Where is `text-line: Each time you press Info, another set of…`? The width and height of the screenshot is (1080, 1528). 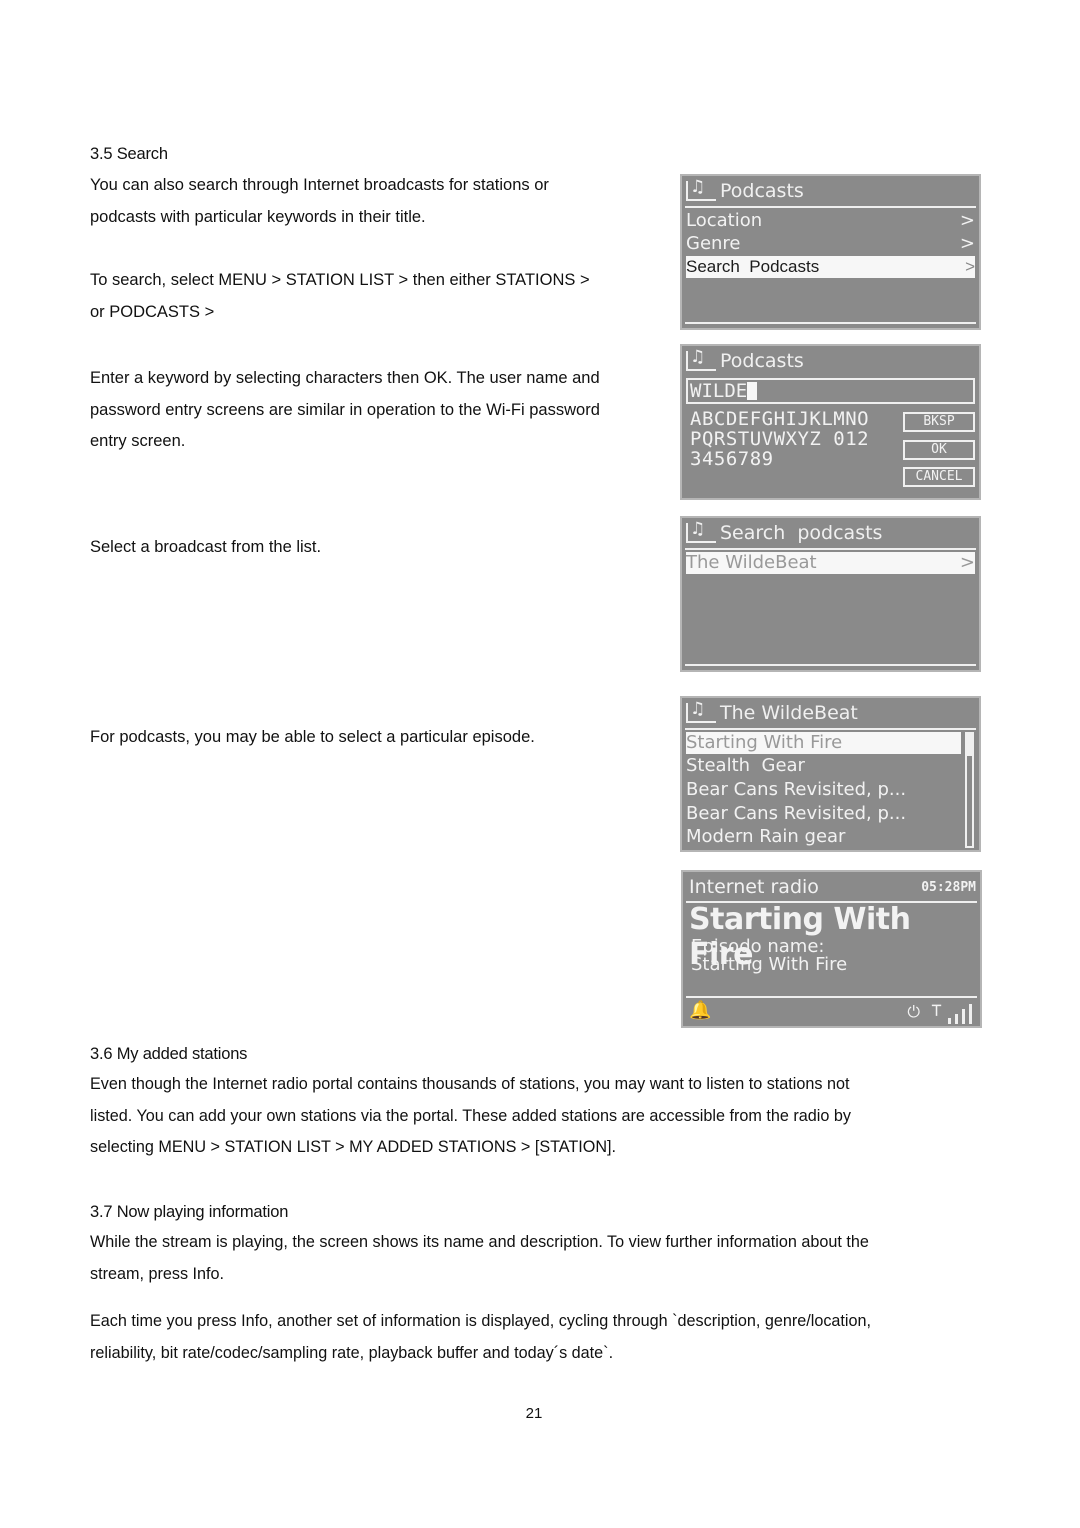
text-line: Each time you press Info, another set of… is located at coordinates (481, 1321).